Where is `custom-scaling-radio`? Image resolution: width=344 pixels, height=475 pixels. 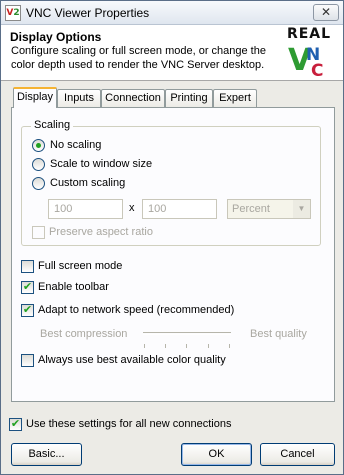 custom-scaling-radio is located at coordinates (38, 183).